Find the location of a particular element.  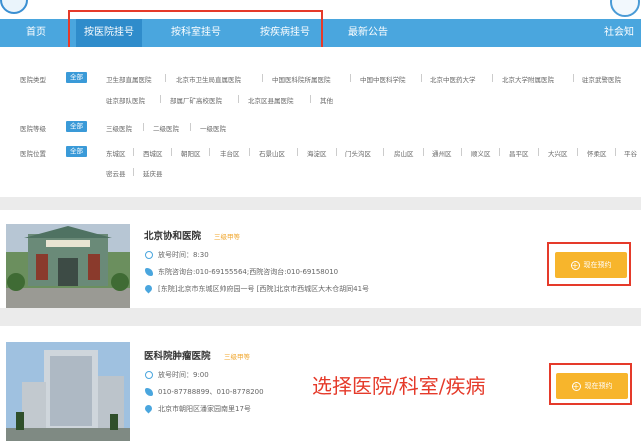

type-option: 北京大学附属医院 is located at coordinates (528, 79).